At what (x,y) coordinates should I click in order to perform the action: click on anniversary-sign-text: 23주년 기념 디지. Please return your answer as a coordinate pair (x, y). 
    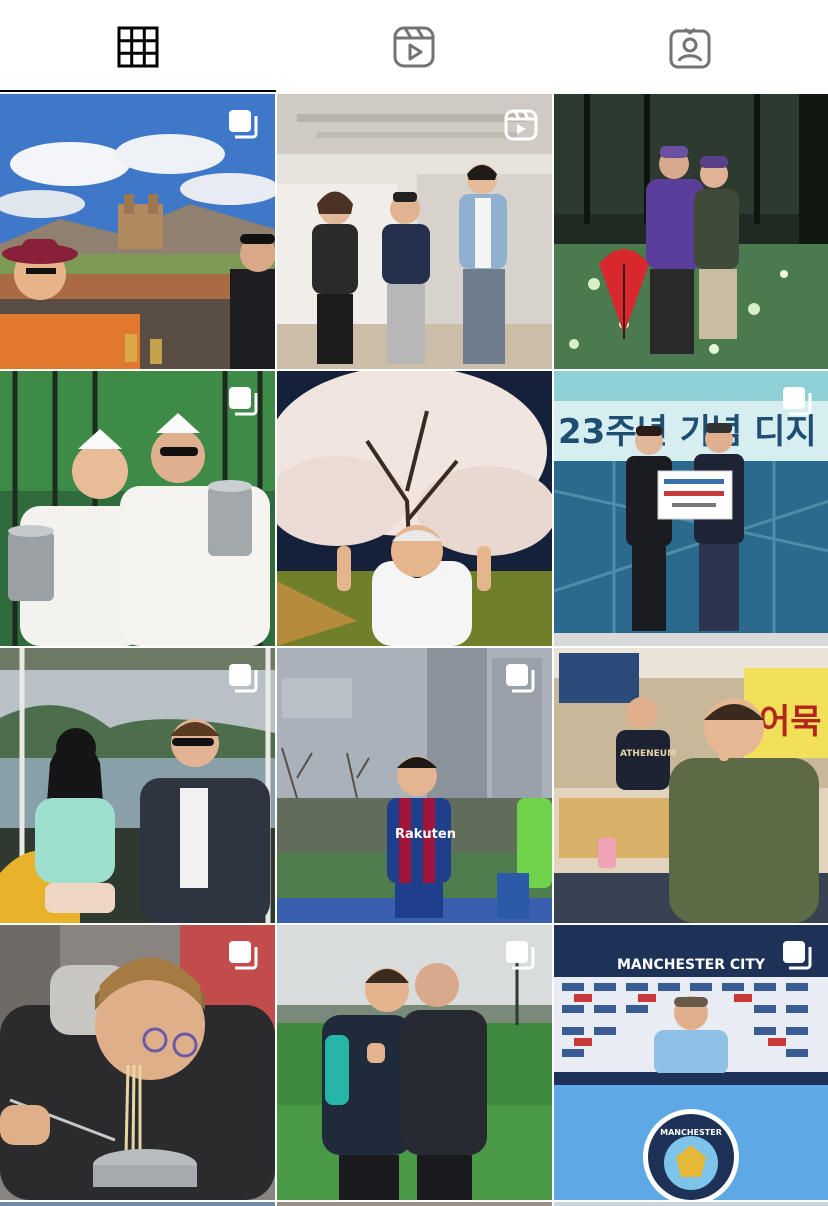
    Looking at the image, I should click on (687, 432).